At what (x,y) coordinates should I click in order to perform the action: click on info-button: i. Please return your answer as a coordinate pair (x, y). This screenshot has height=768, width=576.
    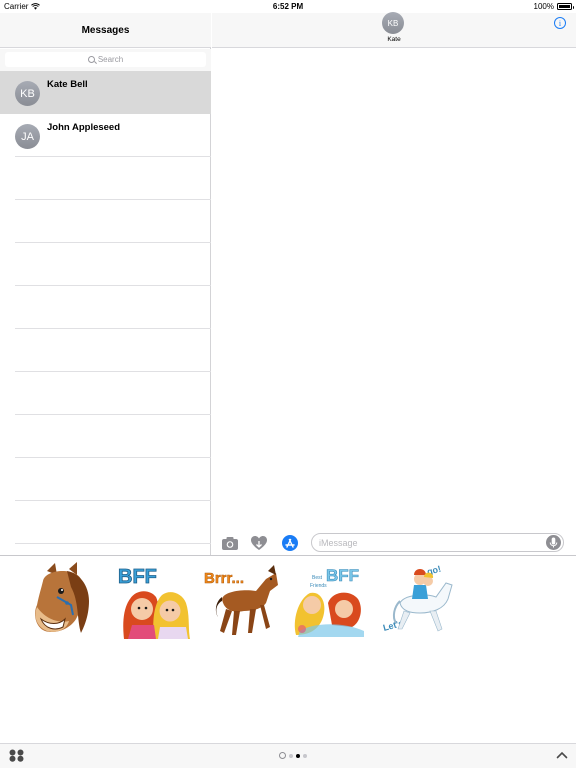
    Looking at the image, I should click on (560, 23).